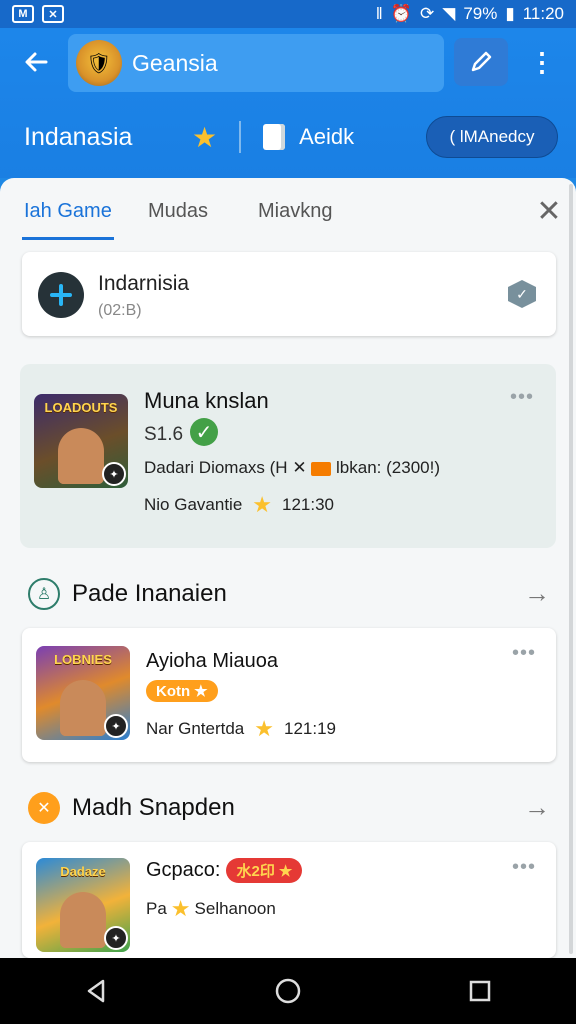  Describe the element at coordinates (321, 468) in the screenshot. I see `flag-icon` at that location.